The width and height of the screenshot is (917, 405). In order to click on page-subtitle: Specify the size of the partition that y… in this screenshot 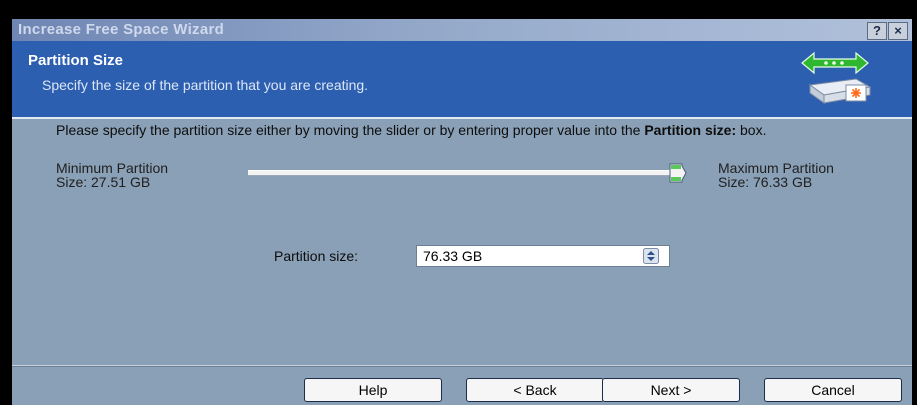, I will do `click(205, 85)`.